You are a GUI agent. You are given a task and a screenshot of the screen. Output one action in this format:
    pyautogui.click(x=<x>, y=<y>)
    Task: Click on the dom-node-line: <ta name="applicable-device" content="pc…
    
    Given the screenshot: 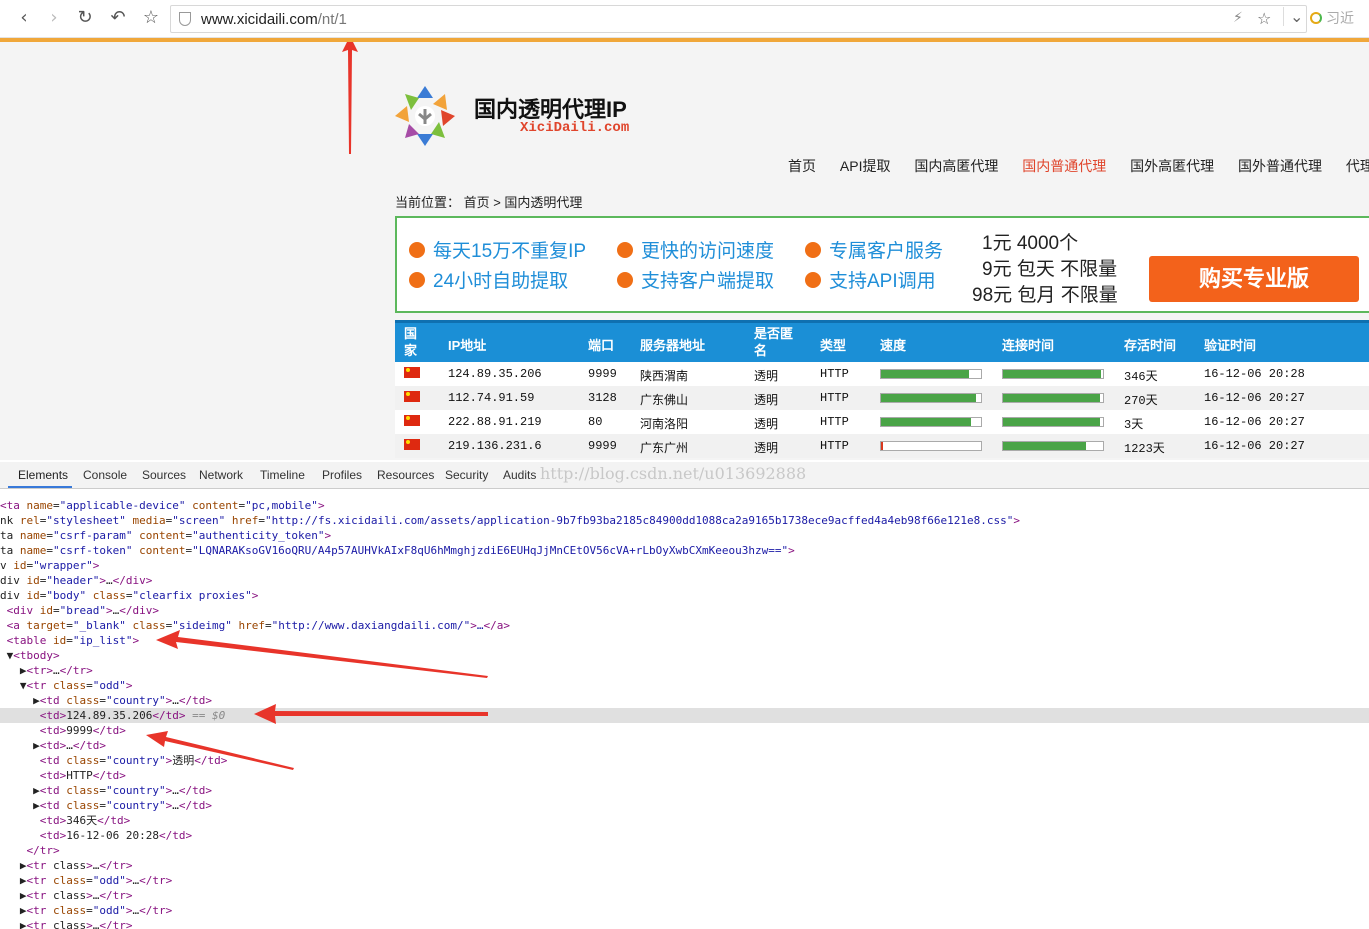 What is the action you would take?
    pyautogui.click(x=684, y=505)
    